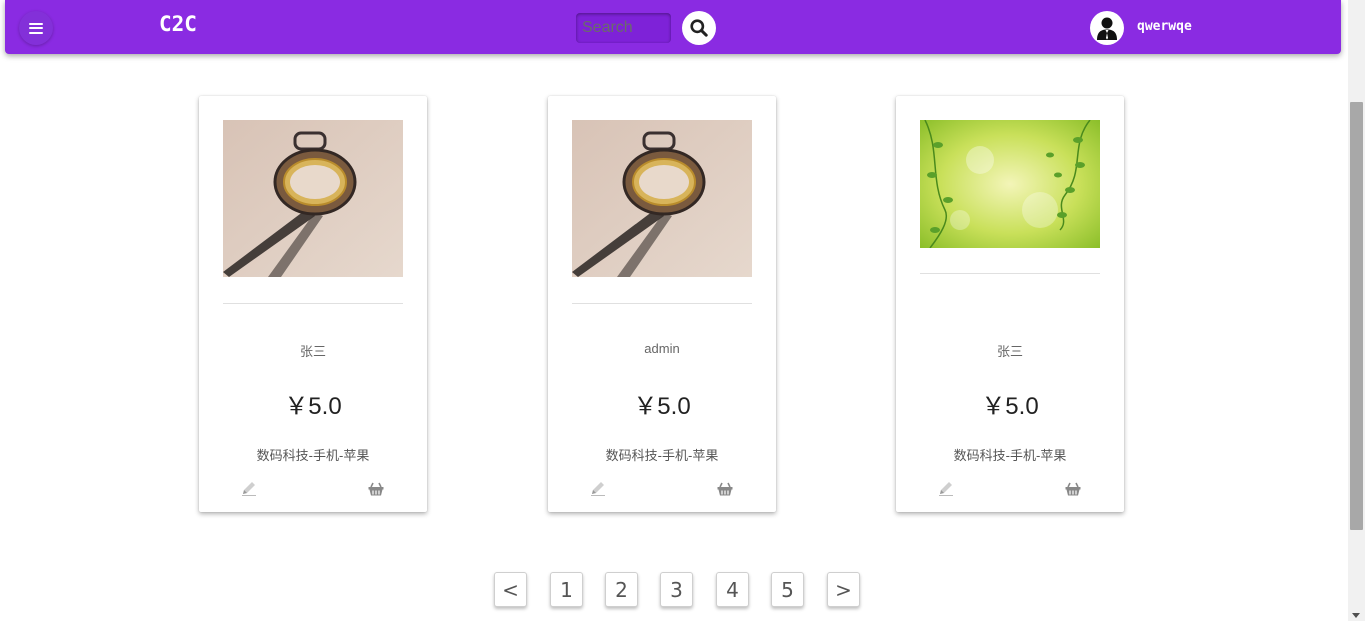 Image resolution: width=1365 pixels, height=621 pixels. I want to click on user-icon, so click(1107, 28).